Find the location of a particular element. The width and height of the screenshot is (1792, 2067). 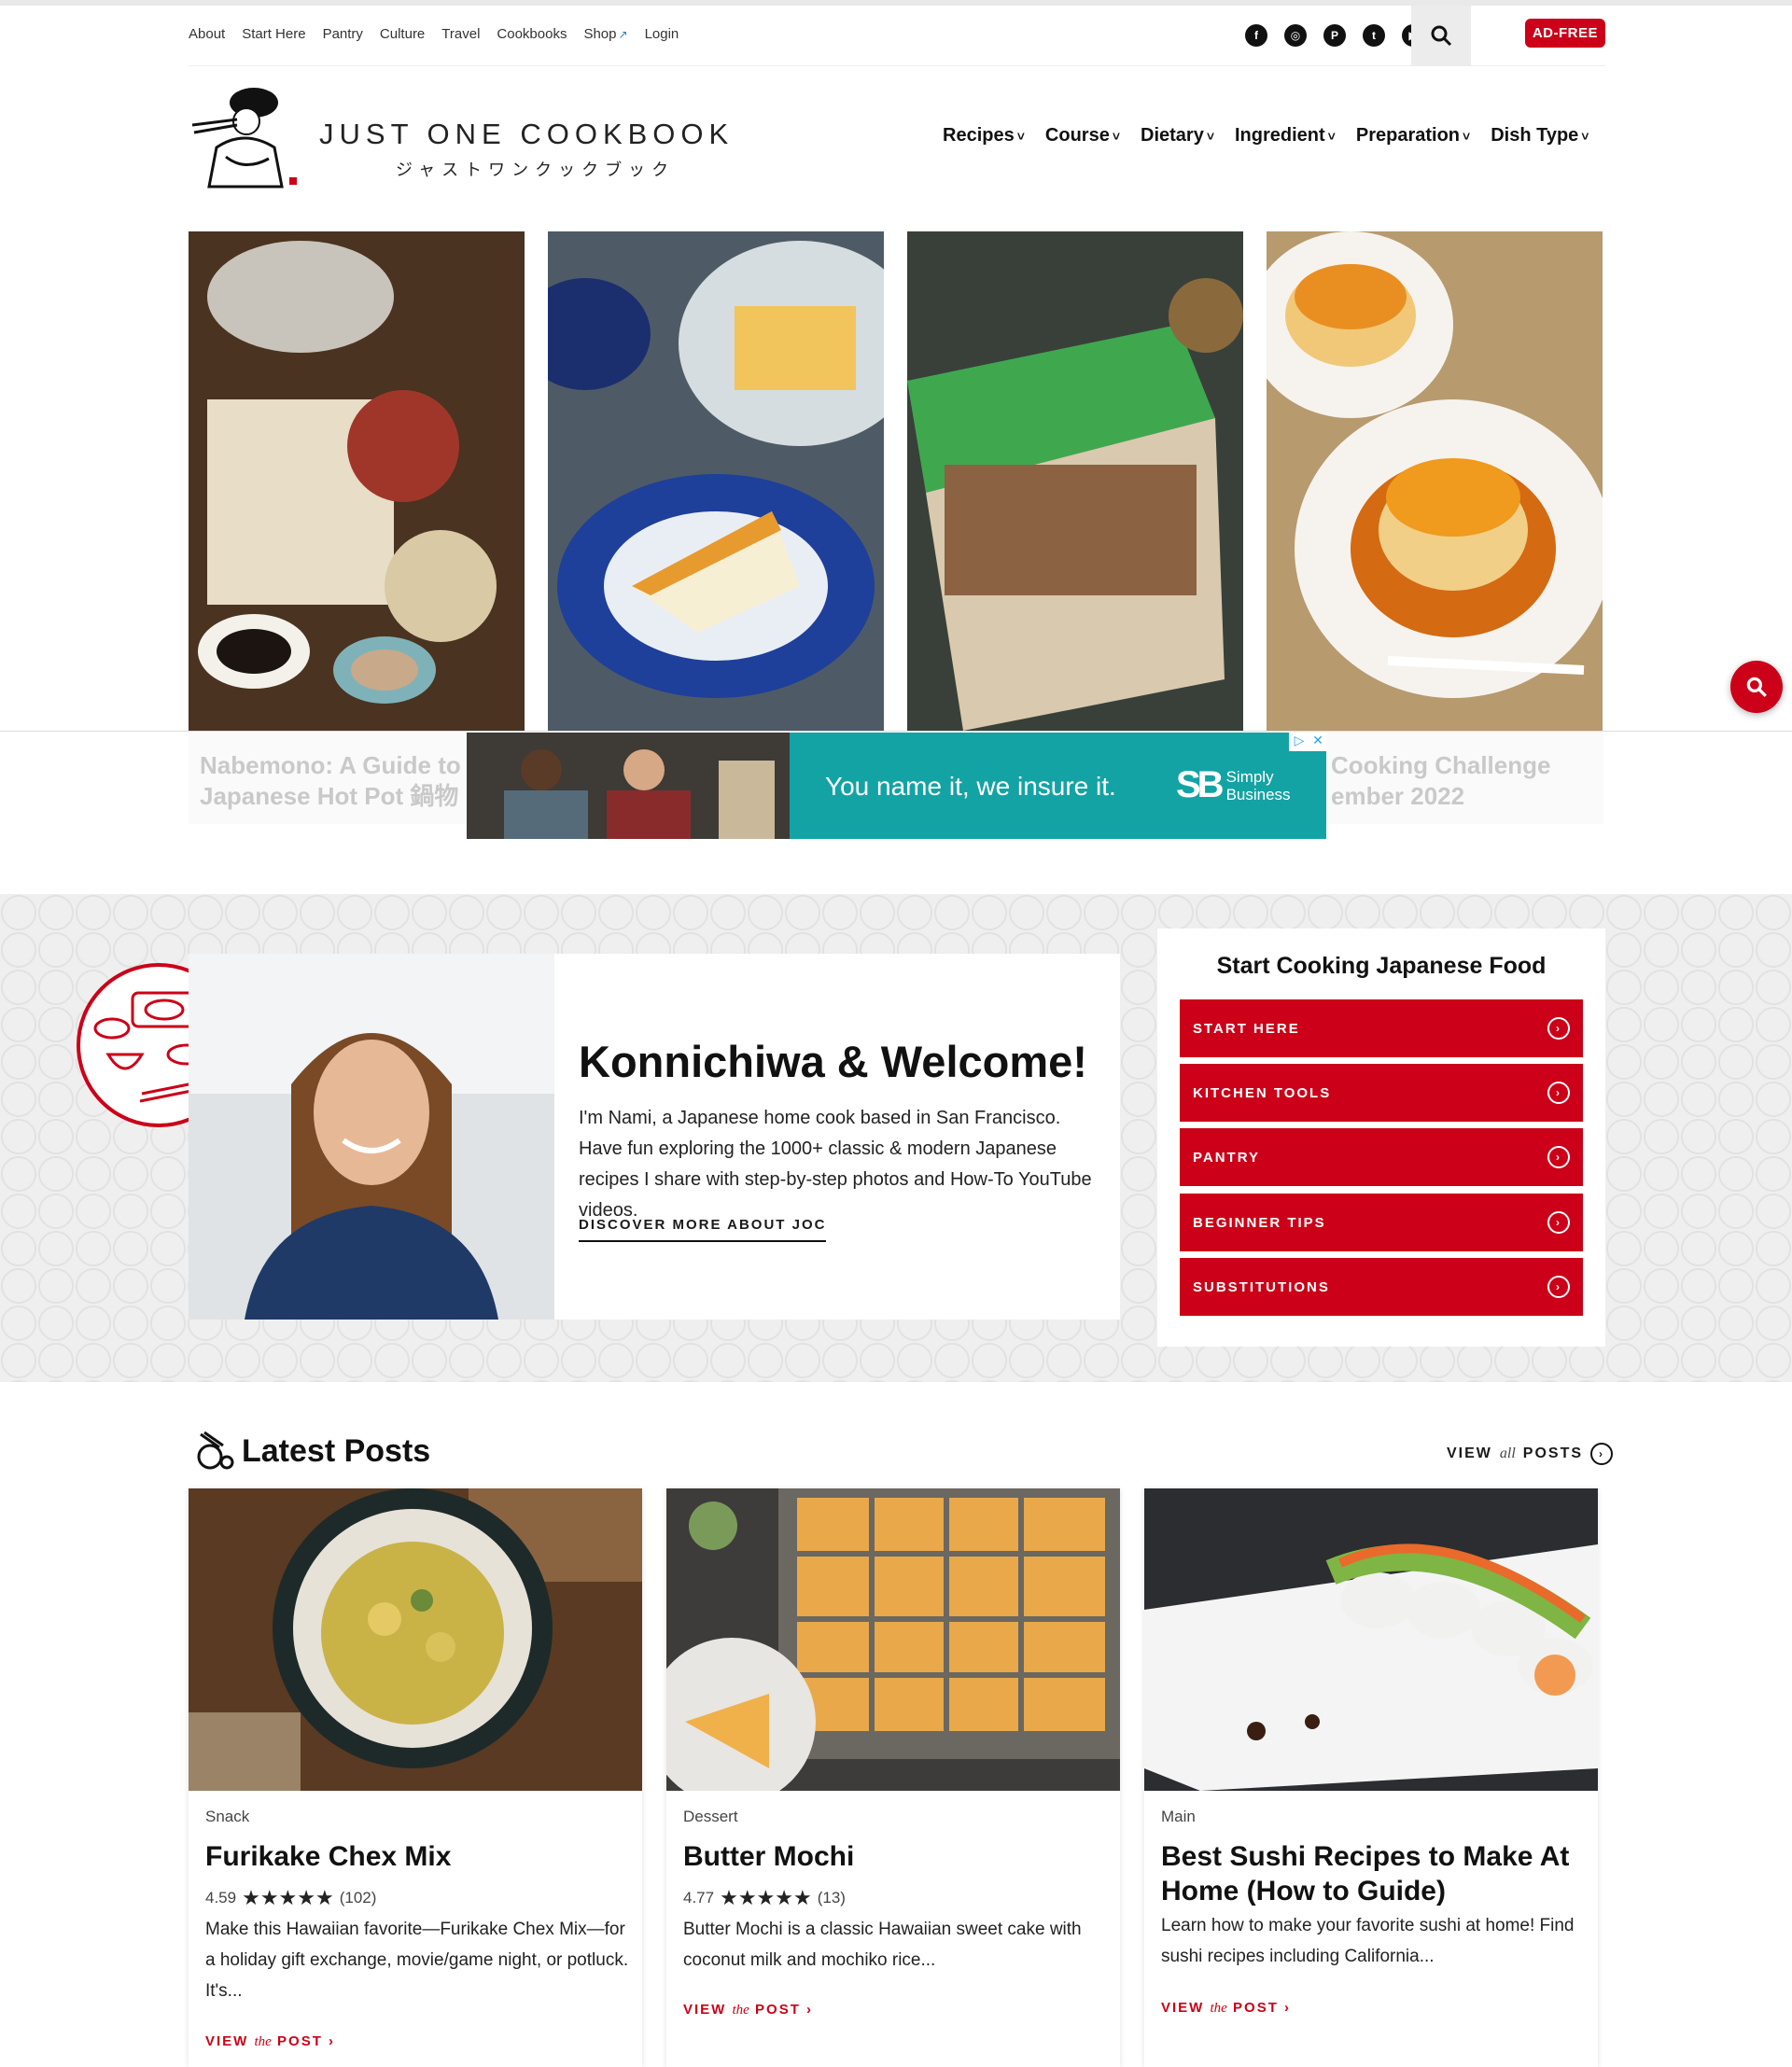

post-category: Snack is located at coordinates (227, 1817).